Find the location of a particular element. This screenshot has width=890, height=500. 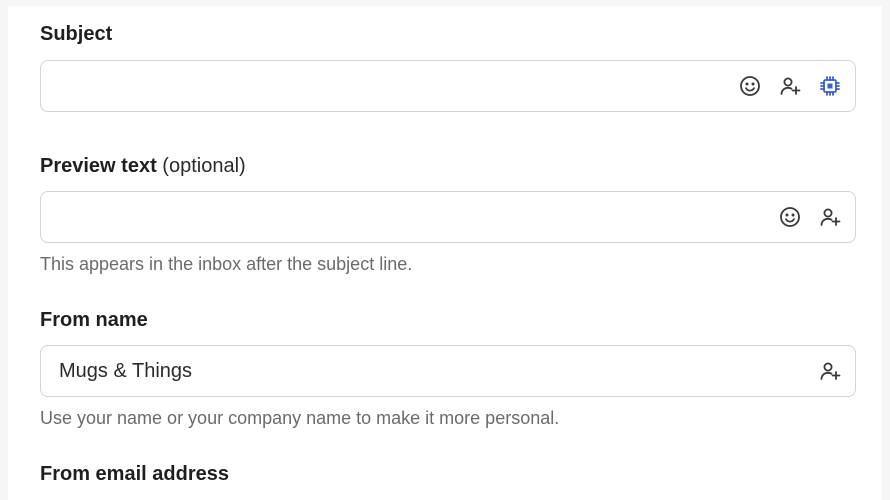

from-email-label: From email address is located at coordinates (134, 474).